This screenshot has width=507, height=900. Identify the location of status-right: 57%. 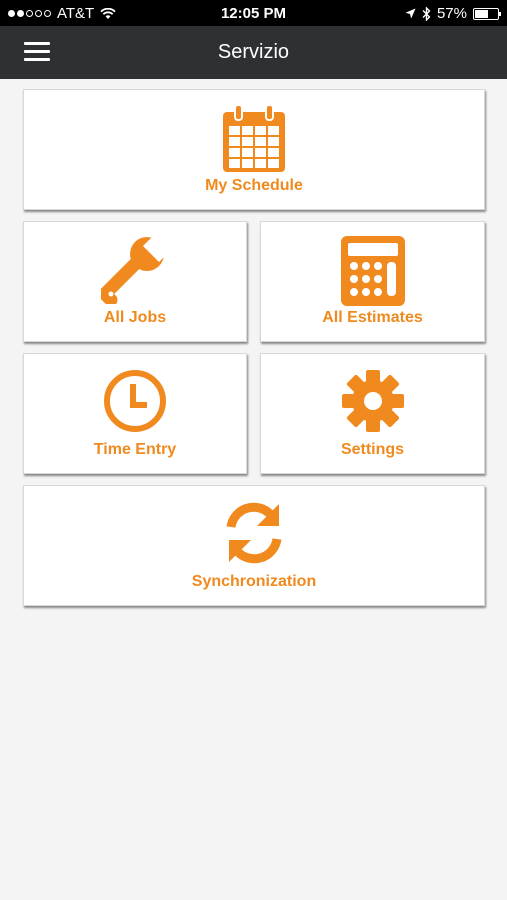
(453, 13).